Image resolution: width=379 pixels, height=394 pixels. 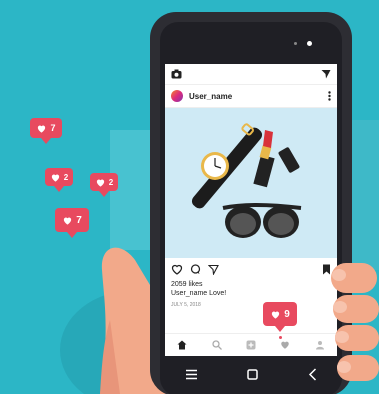 What do you see at coordinates (320, 345) in the screenshot?
I see `profile-icon` at bounding box center [320, 345].